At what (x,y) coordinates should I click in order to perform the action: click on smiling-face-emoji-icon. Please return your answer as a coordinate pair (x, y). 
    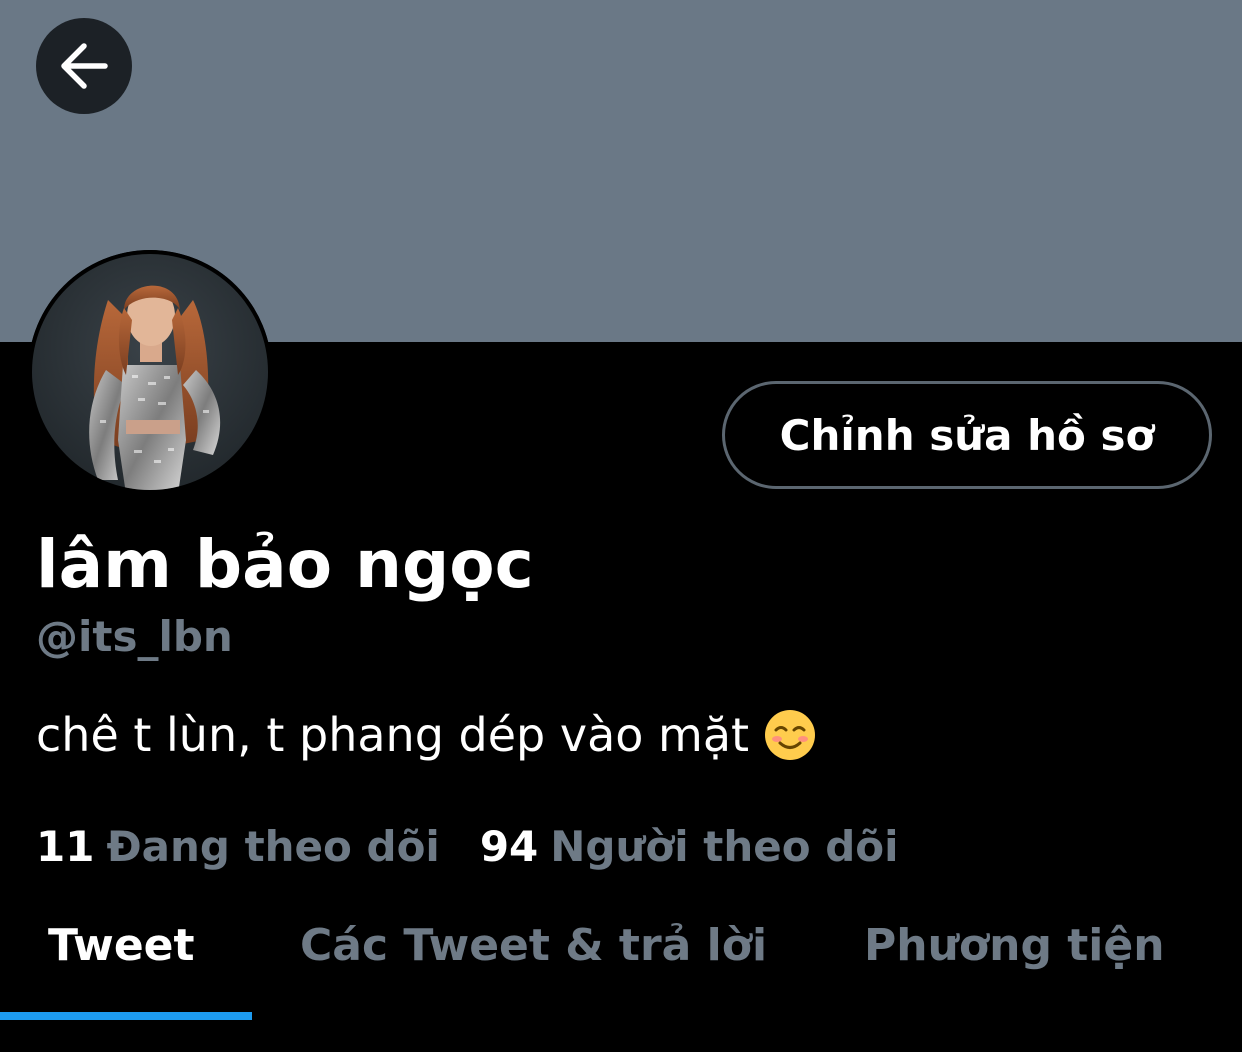
    Looking at the image, I should click on (790, 735).